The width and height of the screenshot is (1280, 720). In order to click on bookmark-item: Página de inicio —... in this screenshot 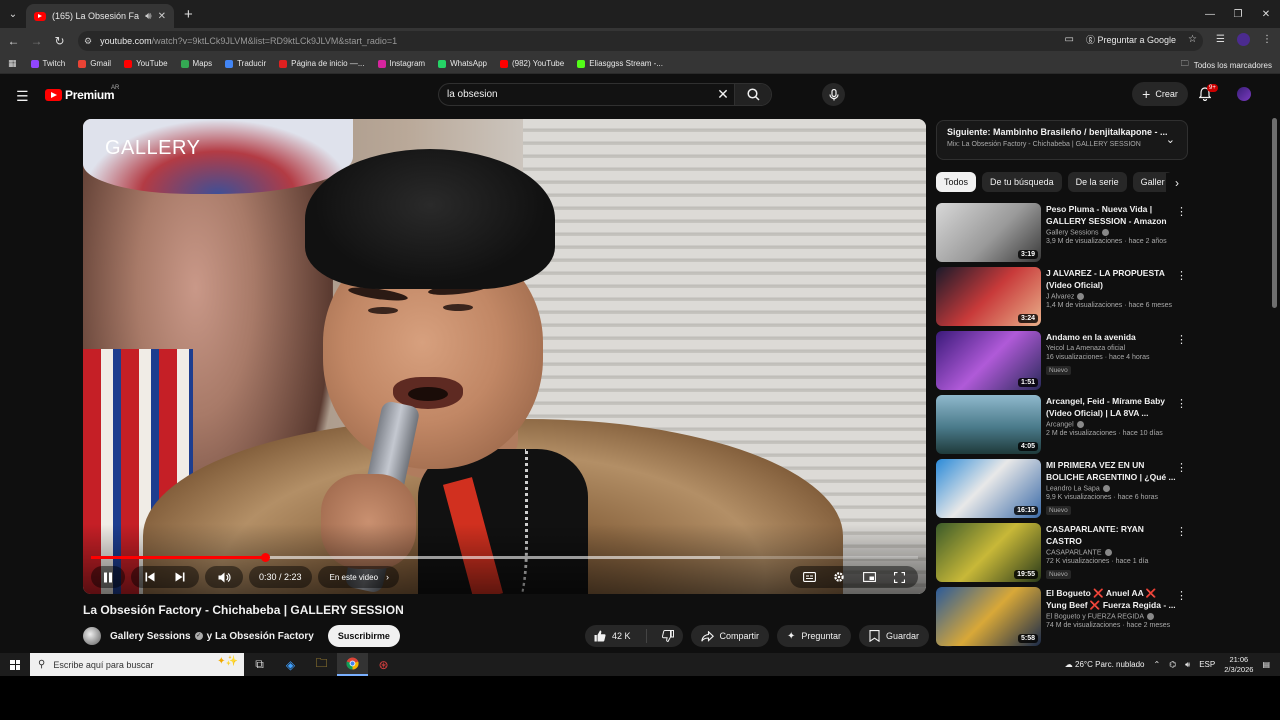, I will do `click(322, 63)`.